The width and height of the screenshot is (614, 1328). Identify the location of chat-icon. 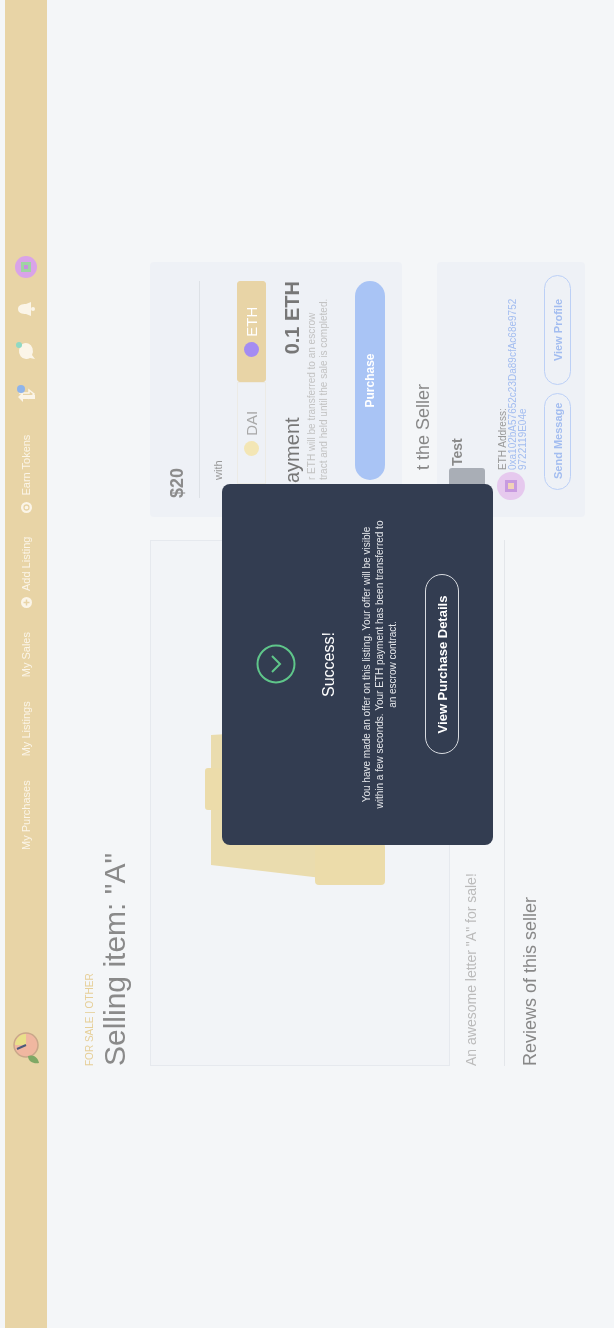
(26, 350).